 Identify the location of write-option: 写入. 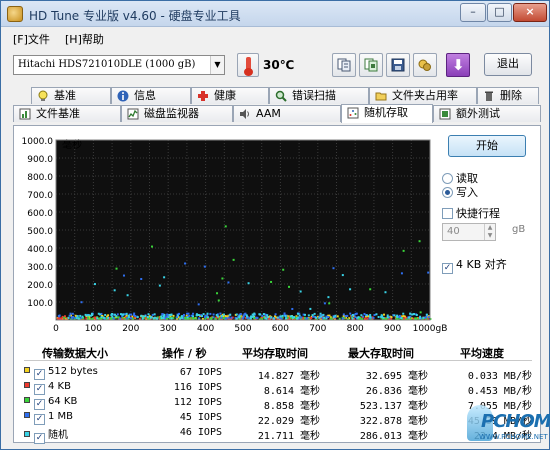
(460, 192).